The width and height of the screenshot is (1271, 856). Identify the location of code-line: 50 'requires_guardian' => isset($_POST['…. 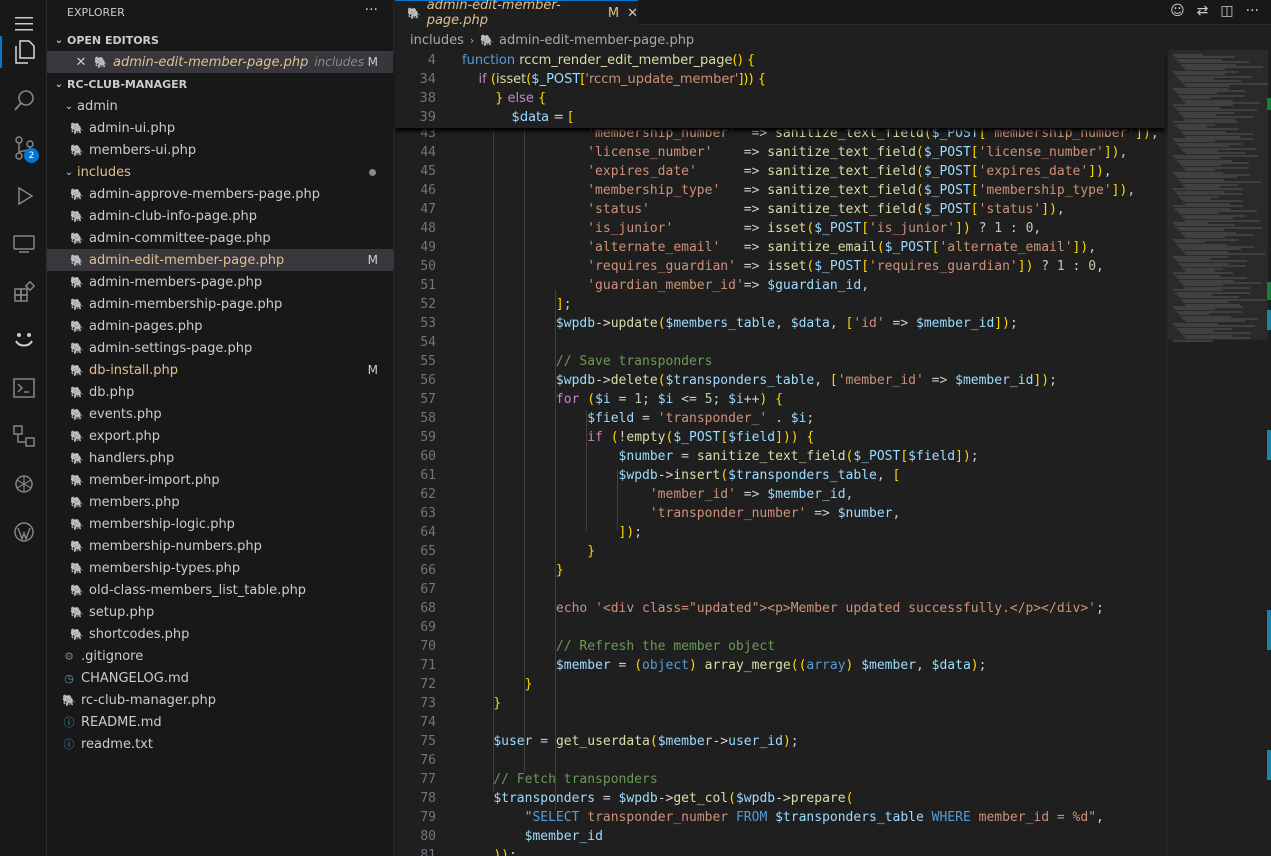
(780, 266).